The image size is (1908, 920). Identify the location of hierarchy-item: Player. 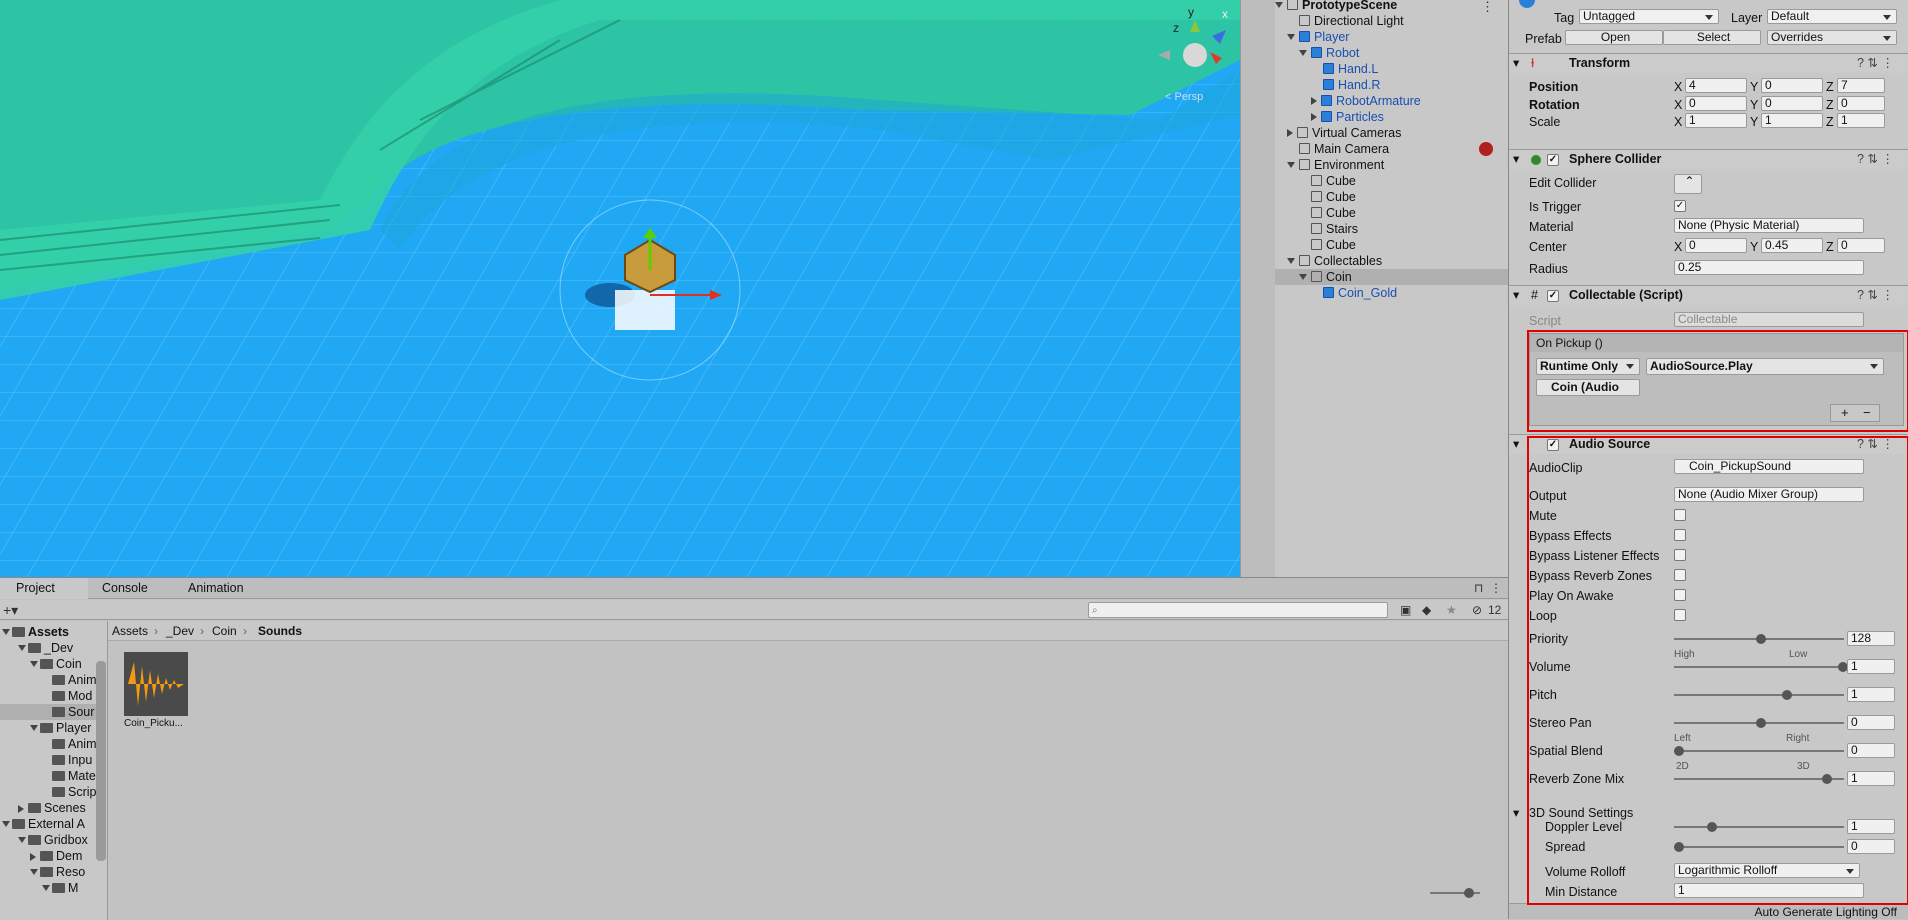
(1392, 37).